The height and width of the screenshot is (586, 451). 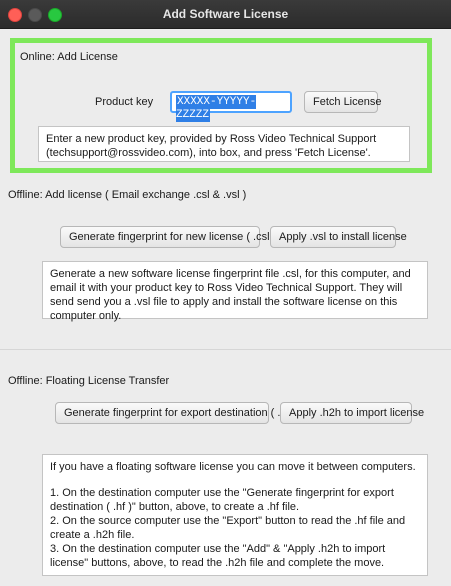 What do you see at coordinates (89, 381) in the screenshot?
I see `floating-heading: Offline: Floating License Transfer` at bounding box center [89, 381].